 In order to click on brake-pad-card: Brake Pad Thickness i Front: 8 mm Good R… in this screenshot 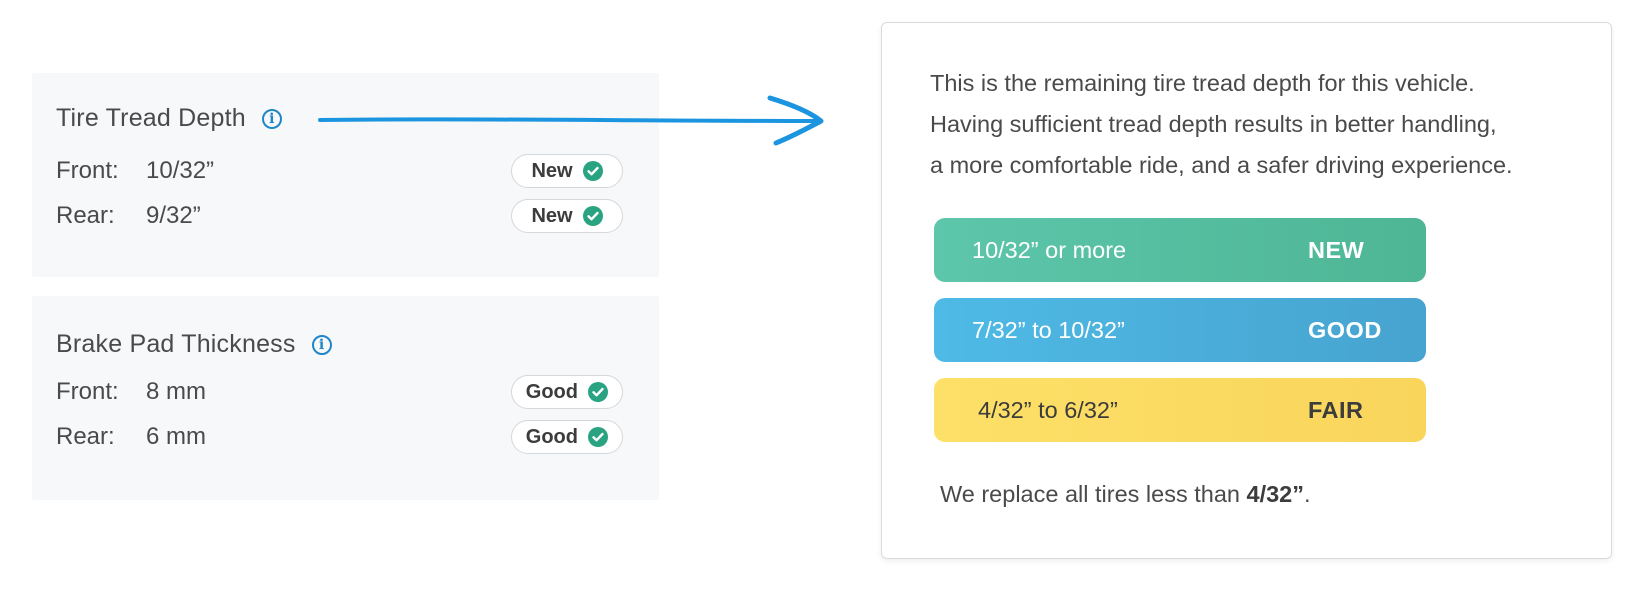, I will do `click(345, 398)`.